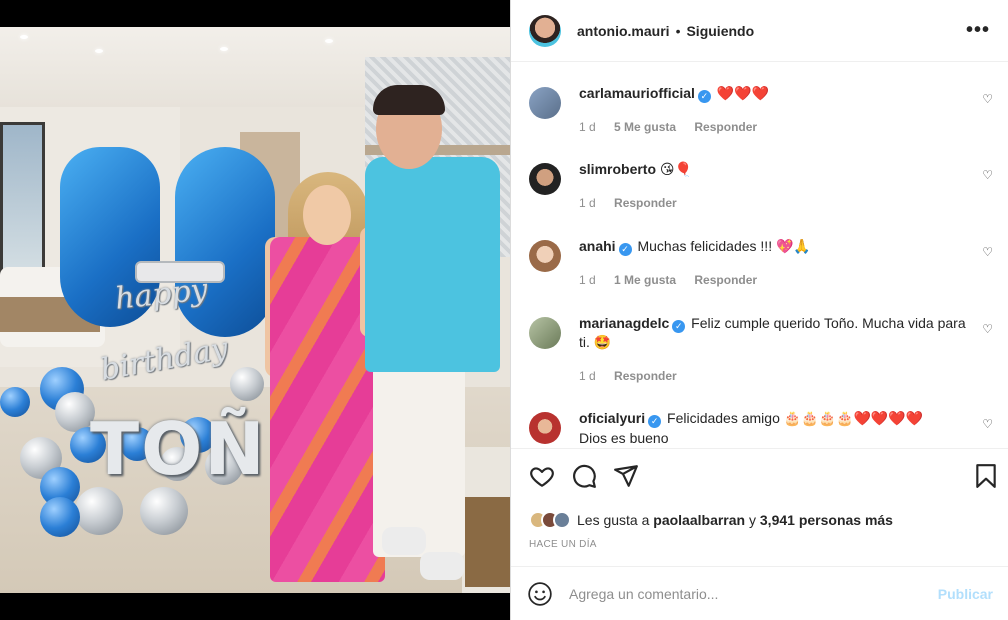 The image size is (1008, 620). What do you see at coordinates (562, 520) in the screenshot?
I see `liker-avatar` at bounding box center [562, 520].